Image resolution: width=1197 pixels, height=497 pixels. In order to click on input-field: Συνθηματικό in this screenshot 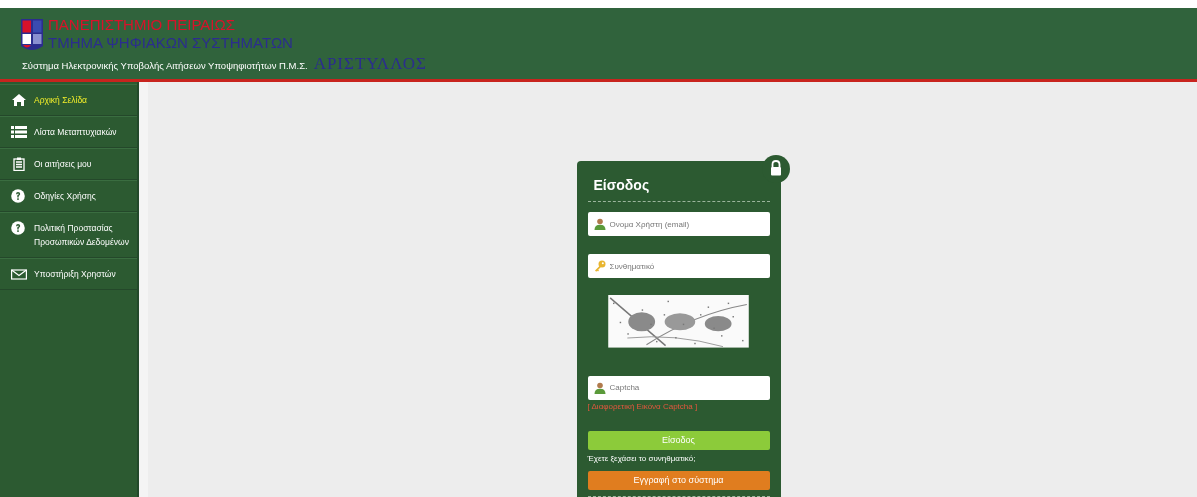, I will do `click(678, 266)`.